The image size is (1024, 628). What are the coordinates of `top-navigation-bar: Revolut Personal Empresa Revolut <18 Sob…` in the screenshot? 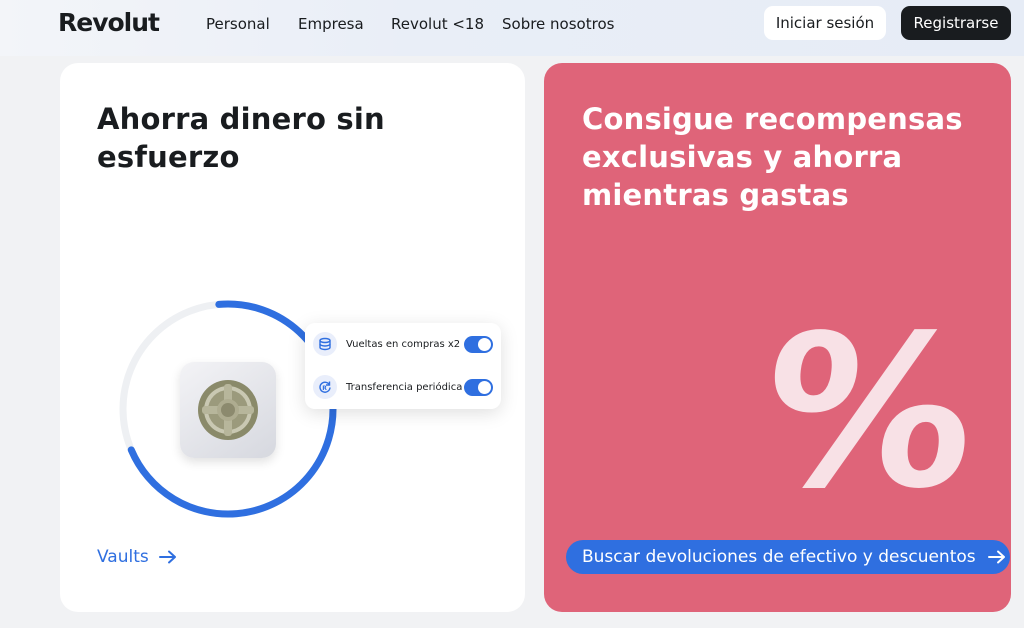 It's located at (512, 28).